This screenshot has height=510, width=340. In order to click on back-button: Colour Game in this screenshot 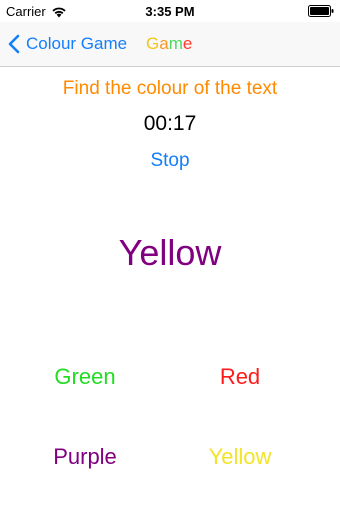, I will do `click(67, 44)`.